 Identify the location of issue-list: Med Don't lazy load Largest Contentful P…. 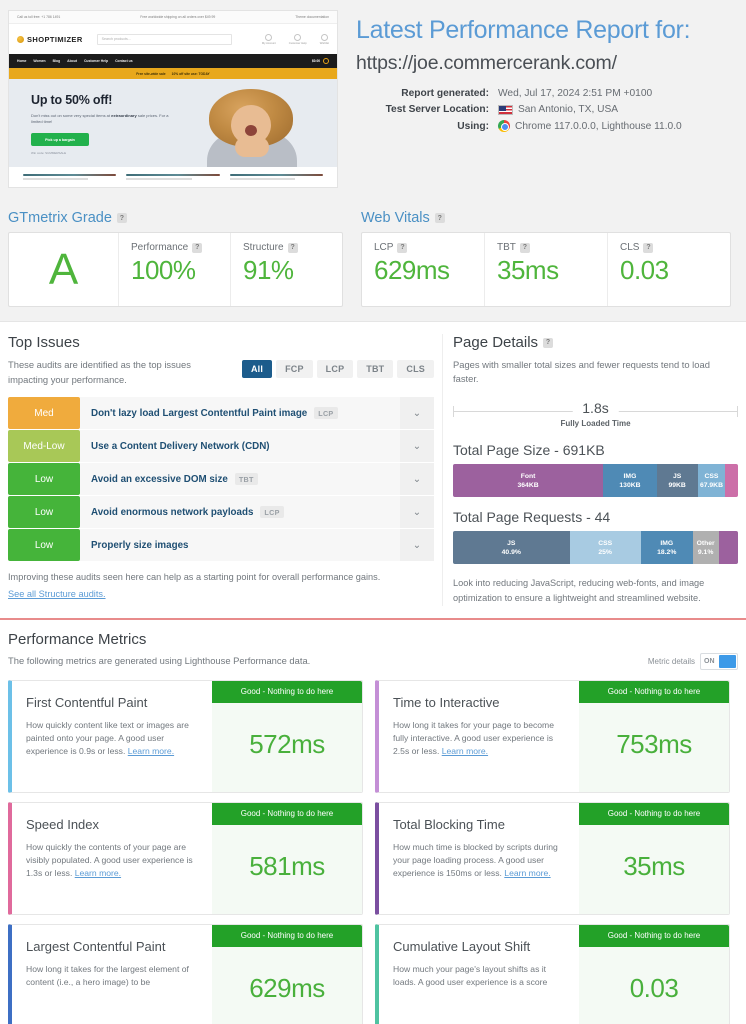
(221, 479).